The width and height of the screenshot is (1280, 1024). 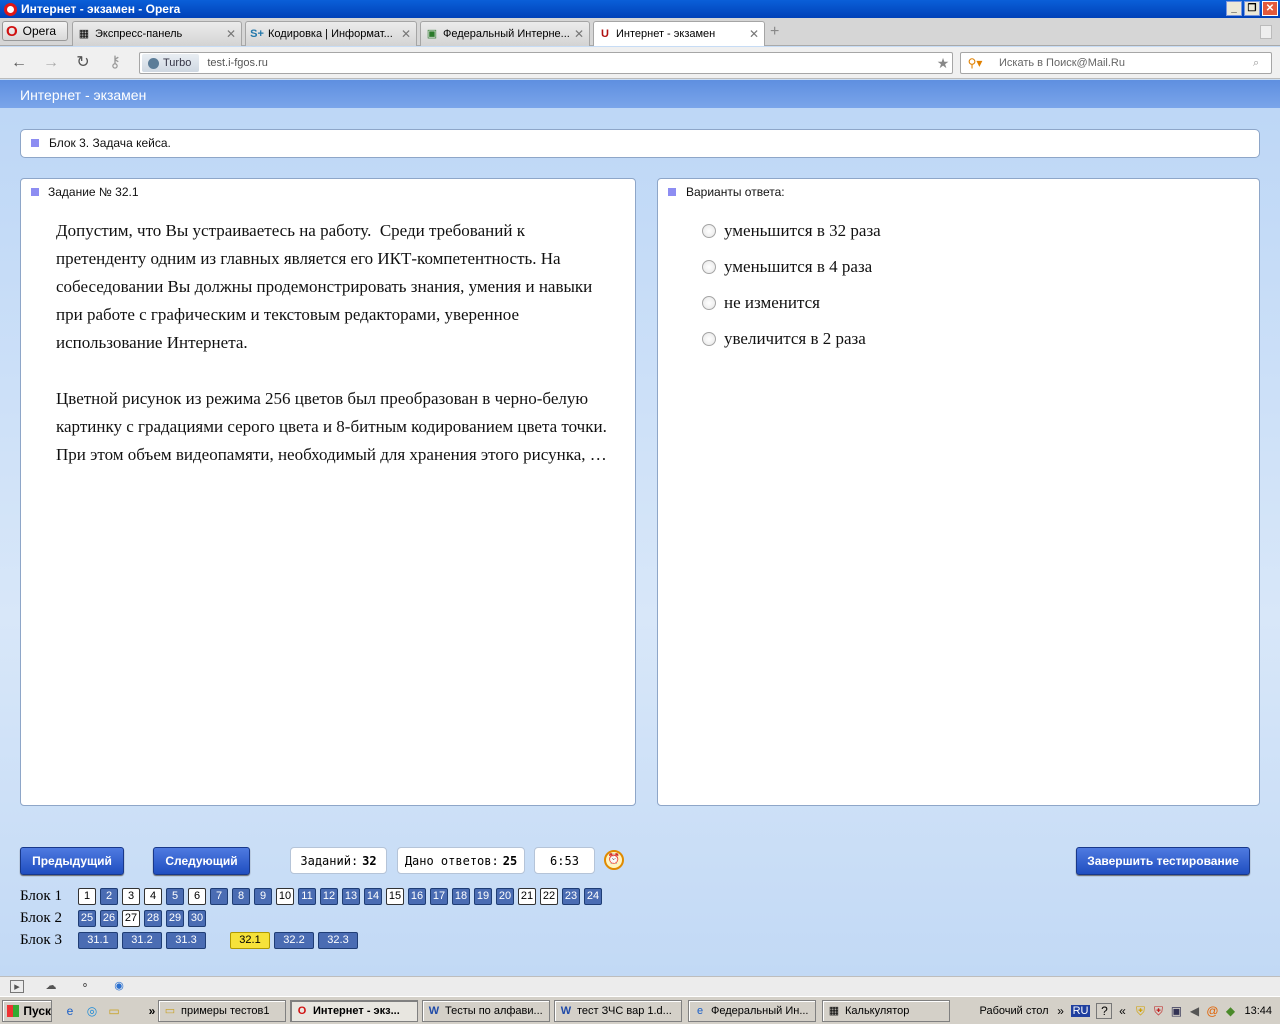 I want to click on question-nav-button: 18, so click(x=461, y=896).